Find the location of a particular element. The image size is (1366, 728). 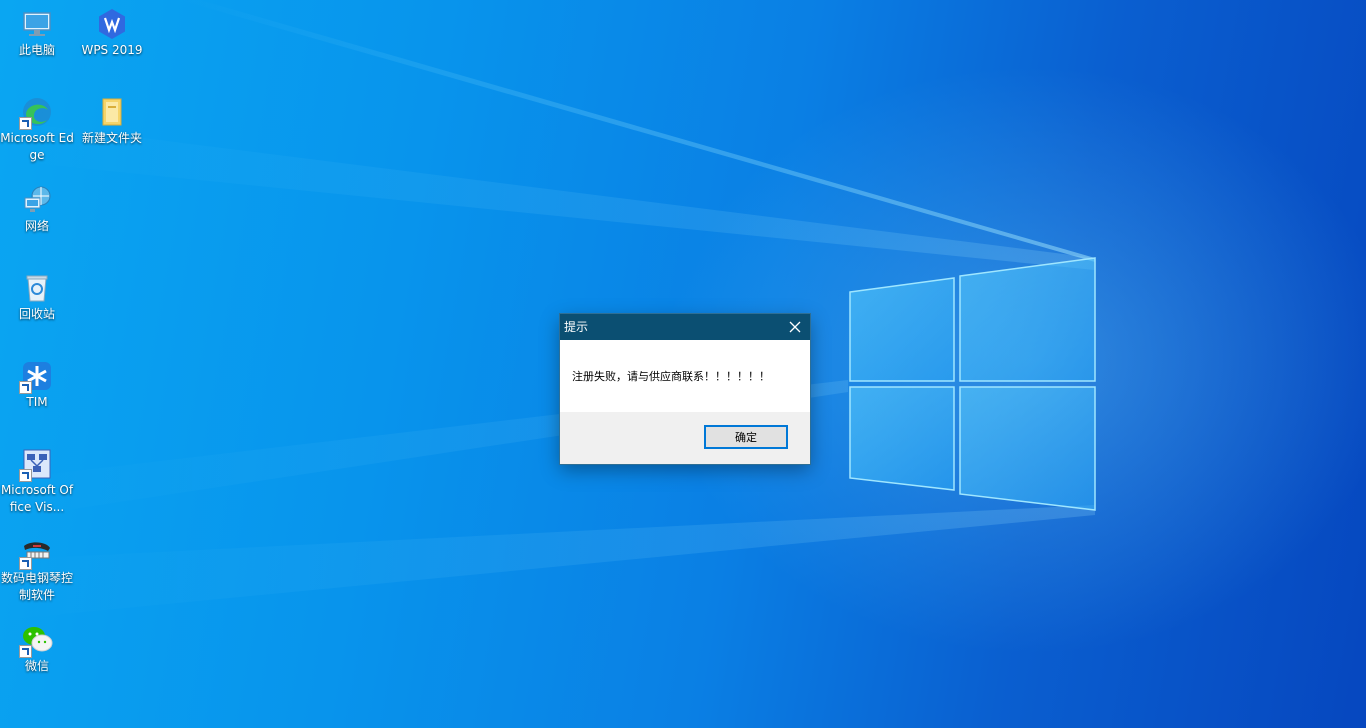

desktop-icon-piano-software: 数码电钢琴控制软件 is located at coordinates (37, 570).